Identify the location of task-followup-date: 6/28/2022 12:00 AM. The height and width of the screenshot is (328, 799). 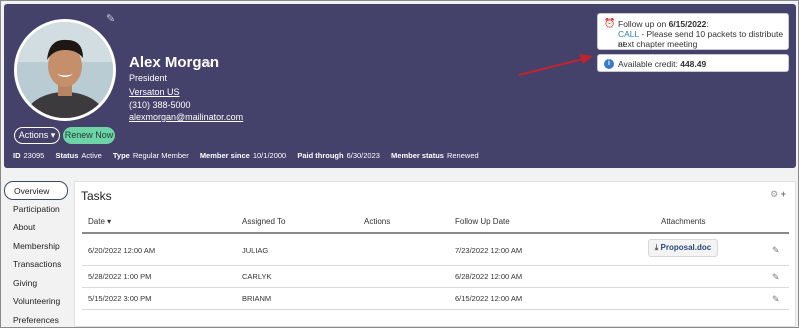
(489, 276).